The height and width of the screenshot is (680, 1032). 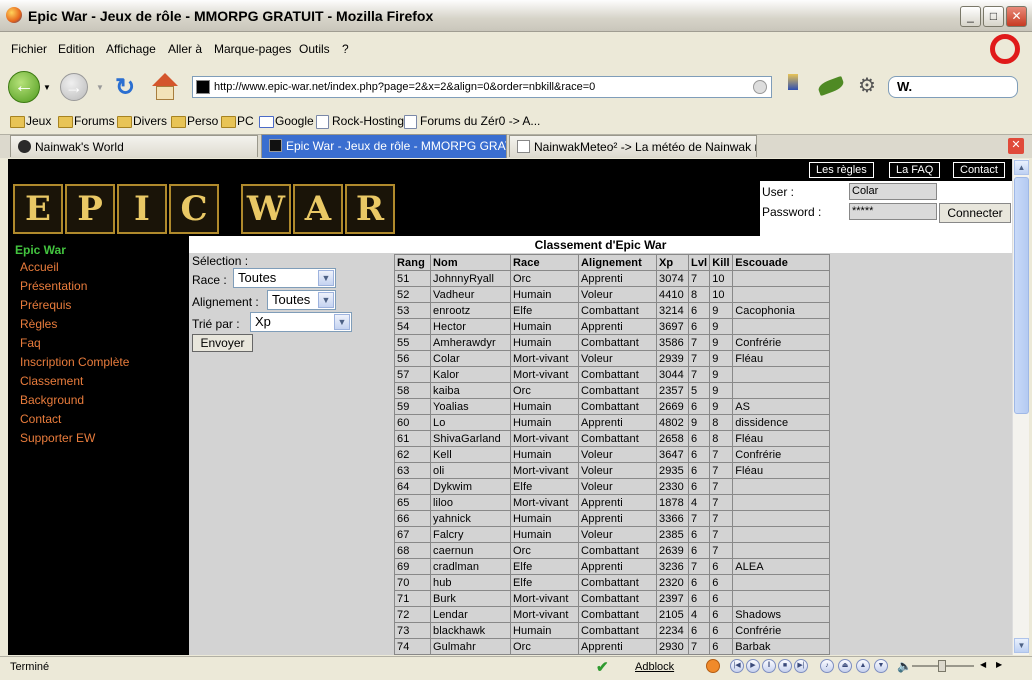 What do you see at coordinates (24, 87) in the screenshot?
I see `back-arrow-icon: ←` at bounding box center [24, 87].